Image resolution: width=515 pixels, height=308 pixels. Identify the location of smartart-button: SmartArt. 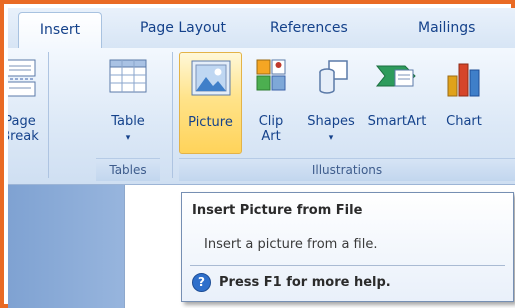
(397, 103).